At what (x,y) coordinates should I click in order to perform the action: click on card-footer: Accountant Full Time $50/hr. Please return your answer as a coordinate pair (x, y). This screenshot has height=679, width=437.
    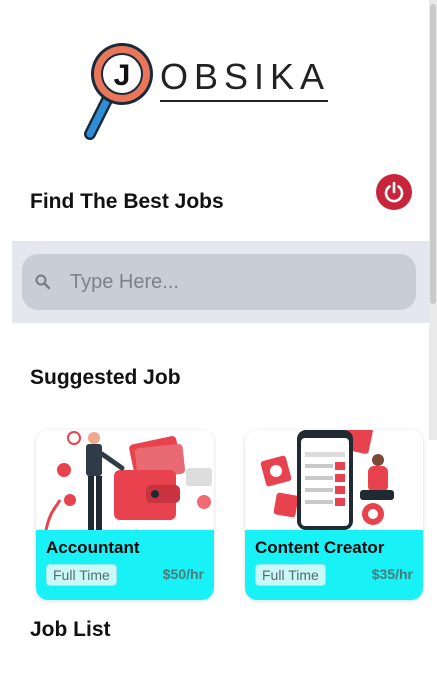
    Looking at the image, I should click on (125, 565).